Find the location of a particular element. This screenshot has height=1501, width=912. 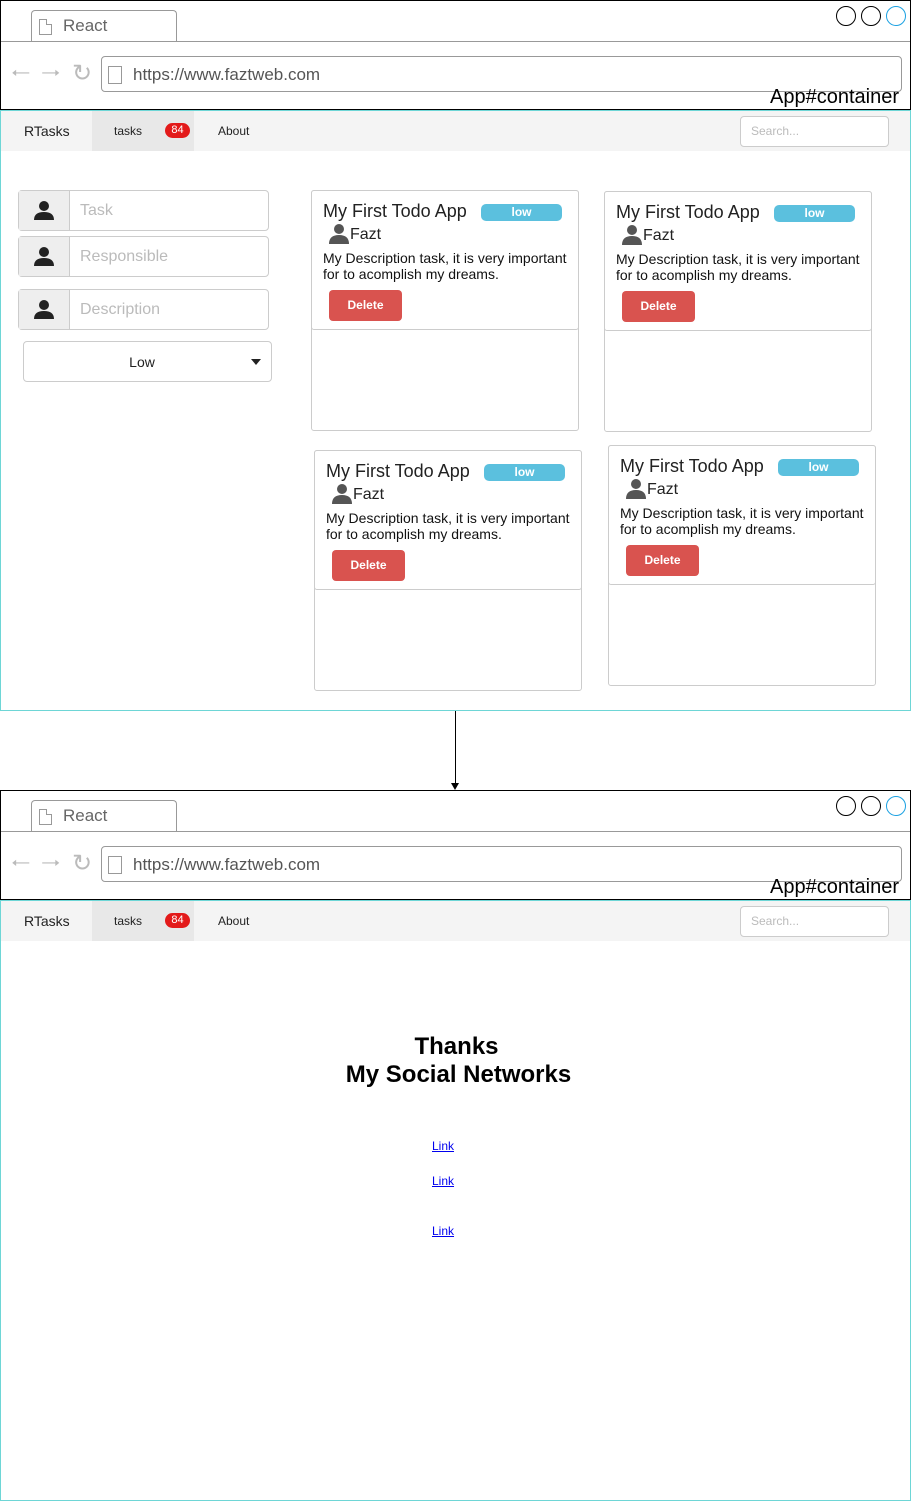

priority-select: Low is located at coordinates (147, 361).